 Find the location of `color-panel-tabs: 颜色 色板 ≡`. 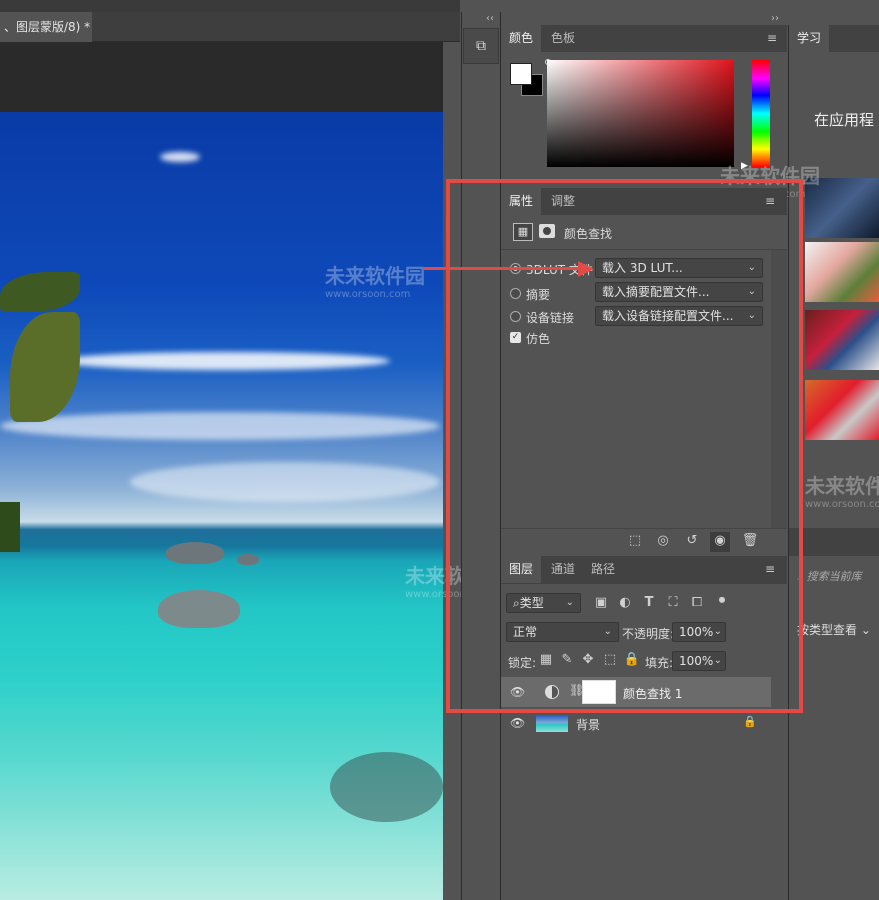

color-panel-tabs: 颜色 色板 ≡ is located at coordinates (644, 38).